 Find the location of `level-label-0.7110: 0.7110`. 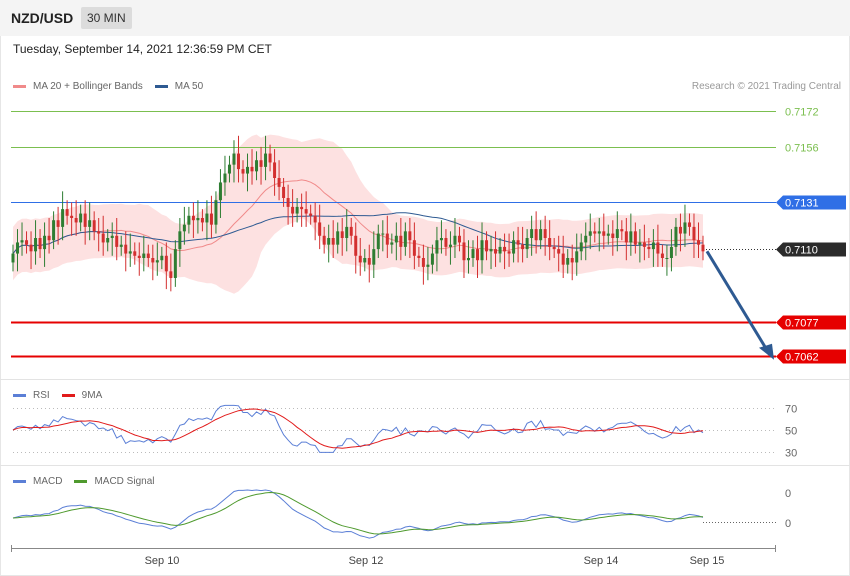

level-label-0.7110: 0.7110 is located at coordinates (801, 251).